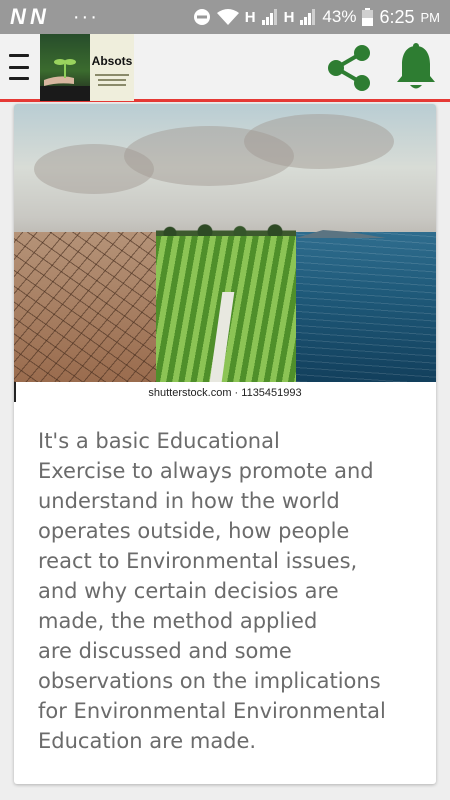 The image size is (450, 800). I want to click on clock-time: 6:25, so click(397, 16).